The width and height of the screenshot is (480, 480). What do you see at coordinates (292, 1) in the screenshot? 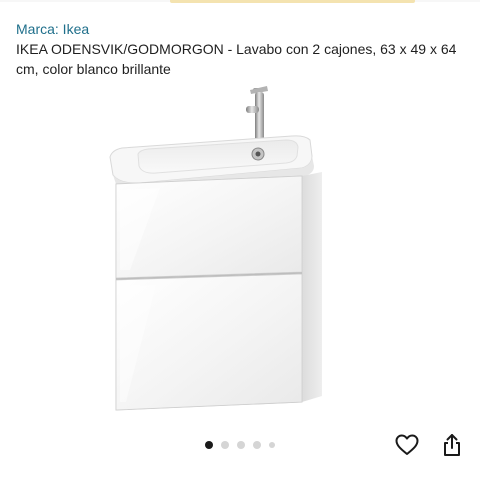
I see `top-accent-bar` at bounding box center [292, 1].